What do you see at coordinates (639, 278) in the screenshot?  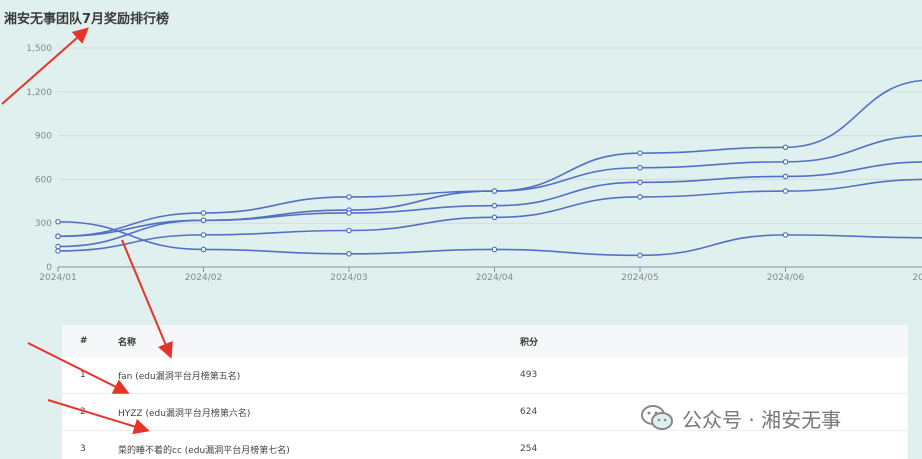 I see `x-tick-label: 2024/05` at bounding box center [639, 278].